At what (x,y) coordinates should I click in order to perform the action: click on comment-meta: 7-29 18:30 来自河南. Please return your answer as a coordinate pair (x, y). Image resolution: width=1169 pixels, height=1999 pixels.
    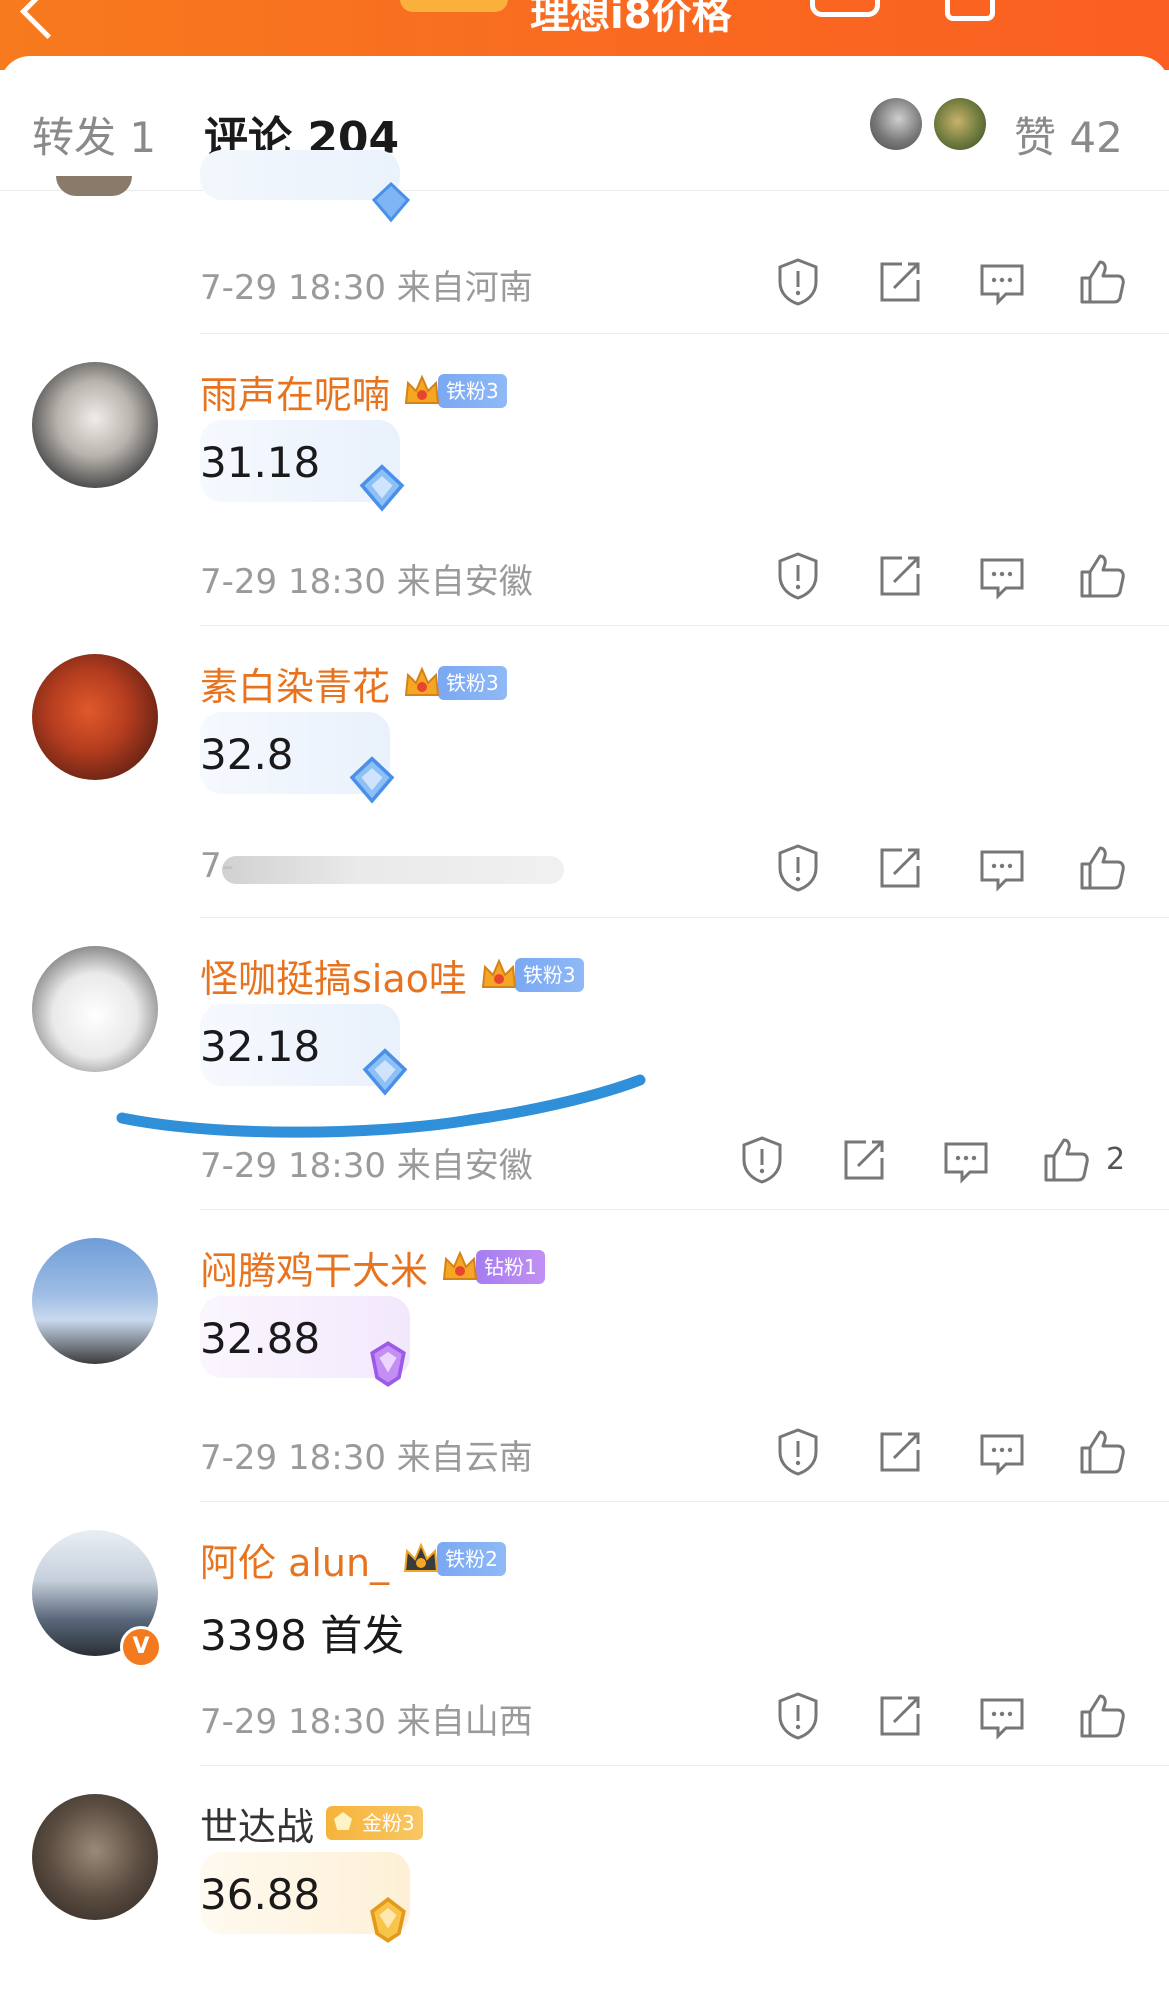
    Looking at the image, I should click on (366, 288).